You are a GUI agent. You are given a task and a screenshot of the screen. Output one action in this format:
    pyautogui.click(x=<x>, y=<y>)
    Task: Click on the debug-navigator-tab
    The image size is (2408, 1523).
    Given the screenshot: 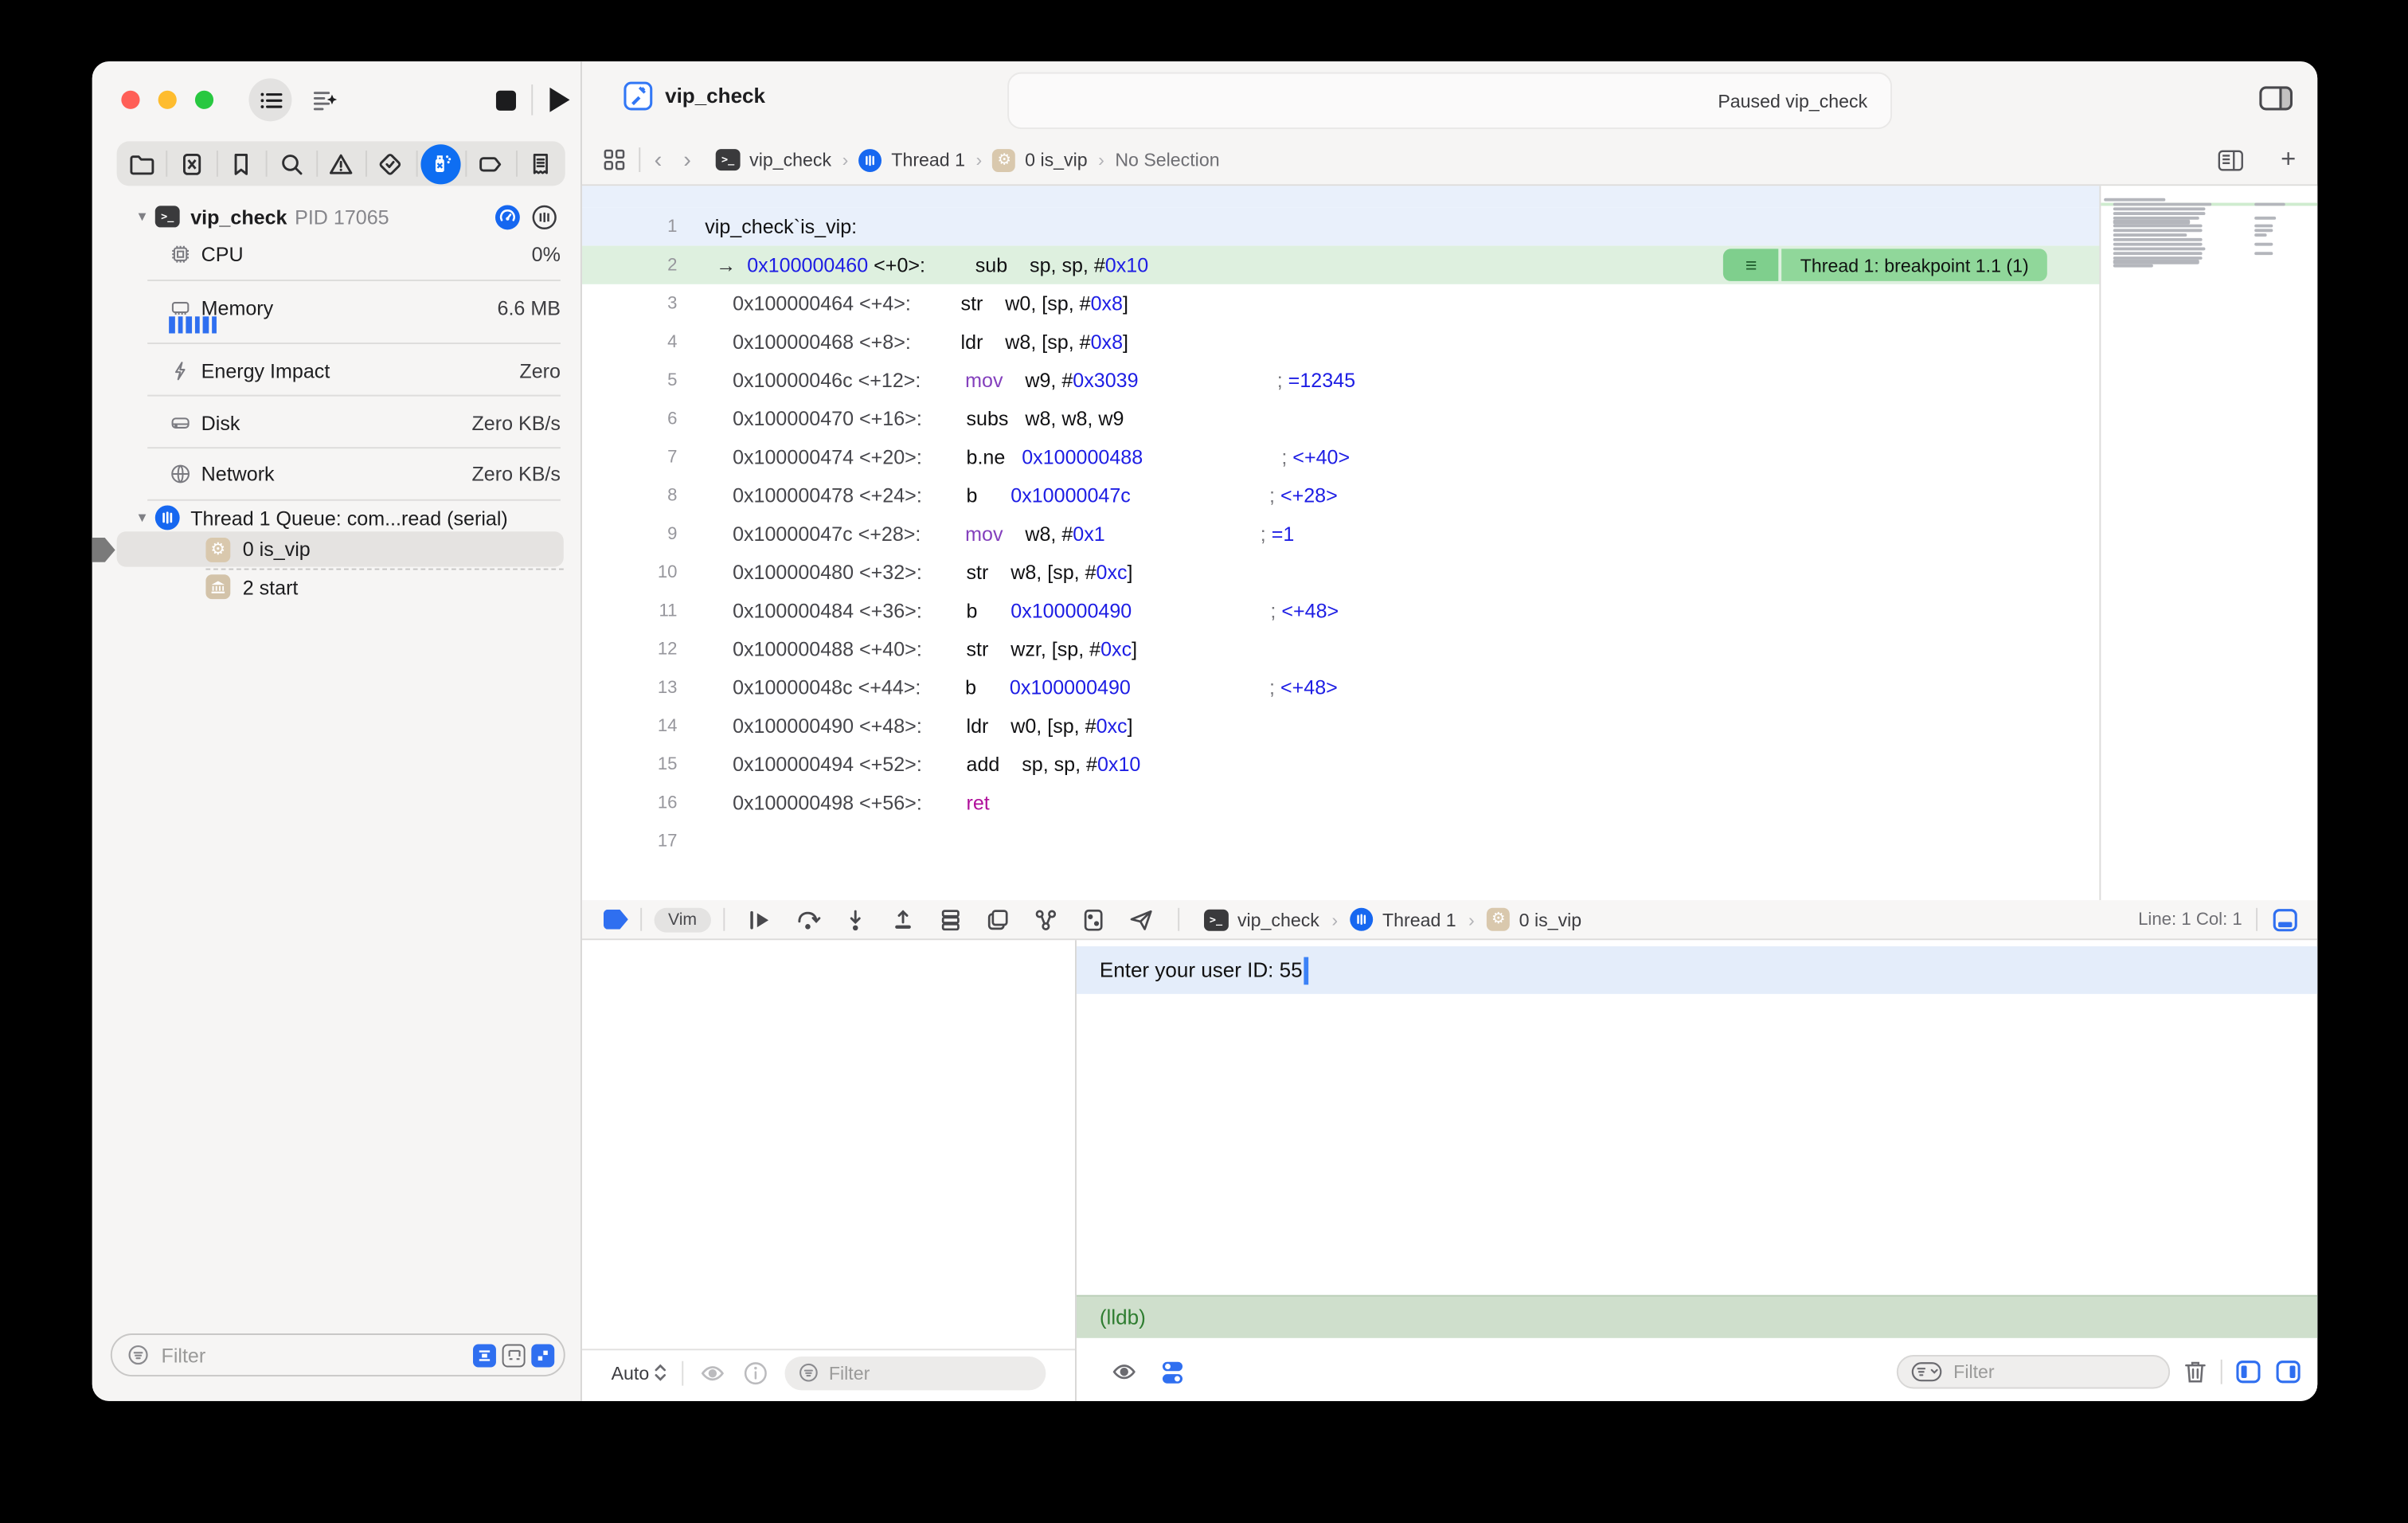 What is the action you would take?
    pyautogui.click(x=440, y=163)
    